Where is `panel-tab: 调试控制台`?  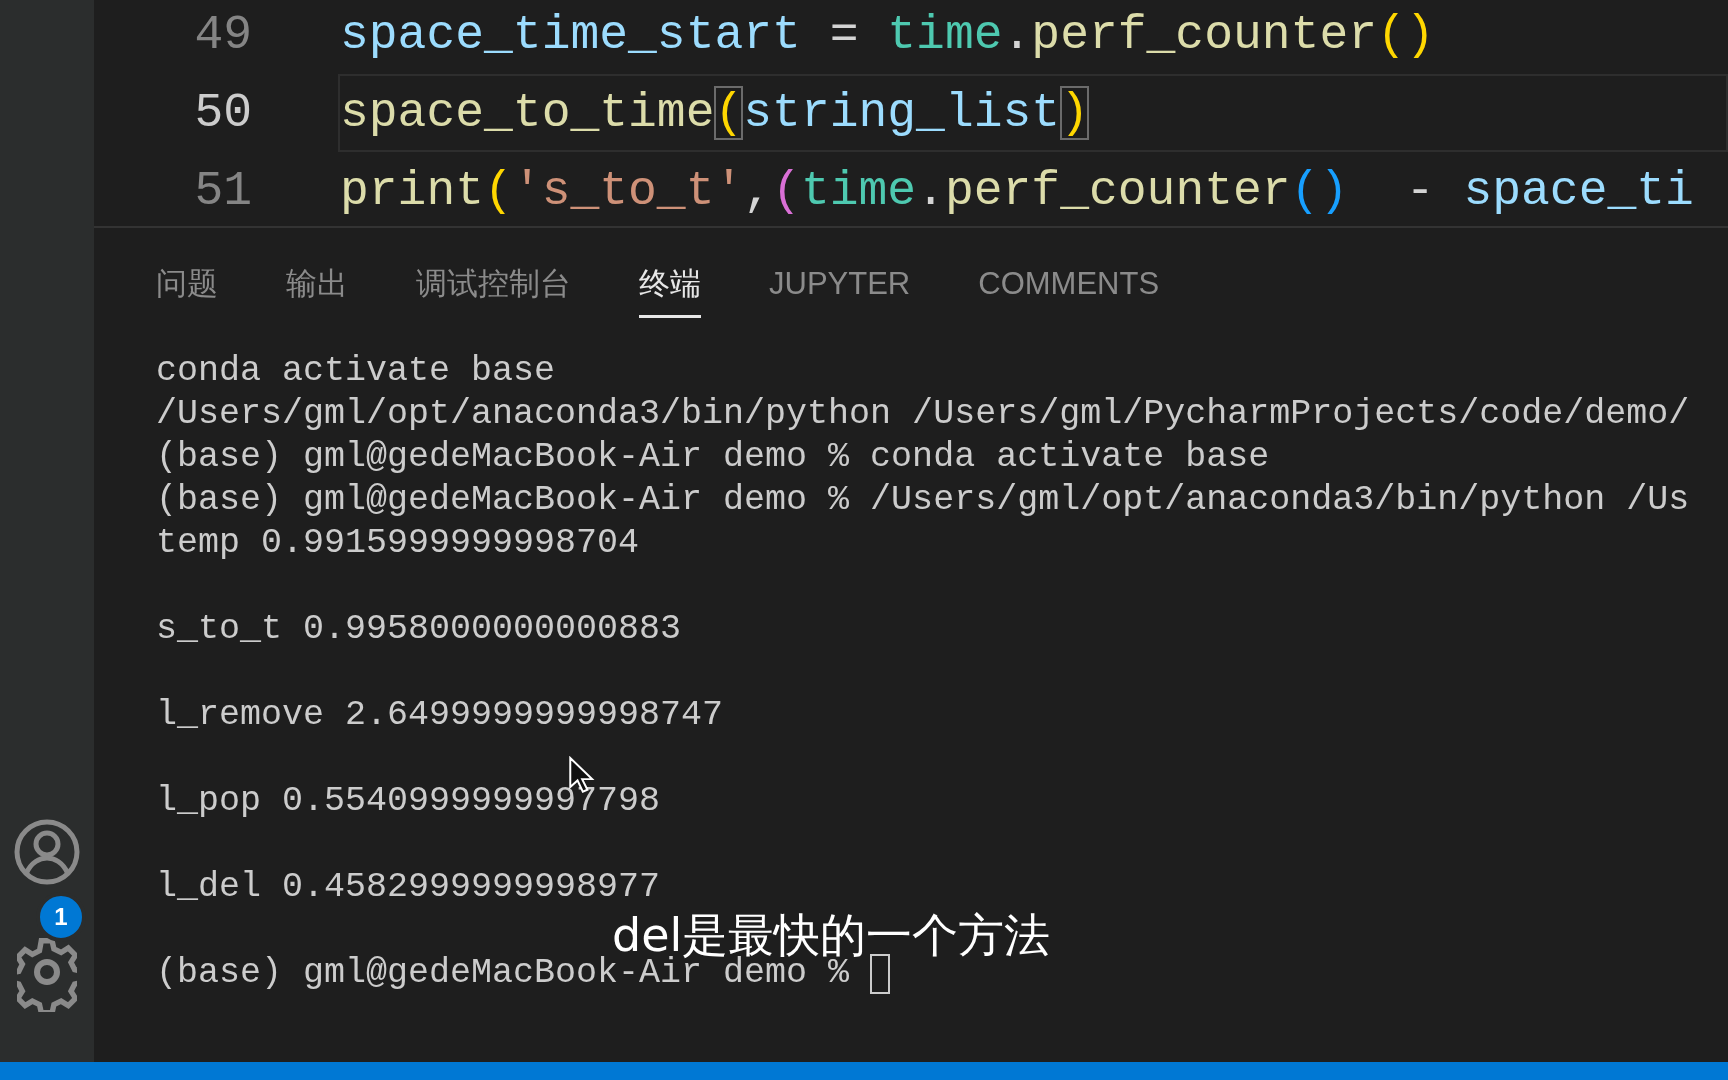
panel-tab: 调试控制台 is located at coordinates (493, 289).